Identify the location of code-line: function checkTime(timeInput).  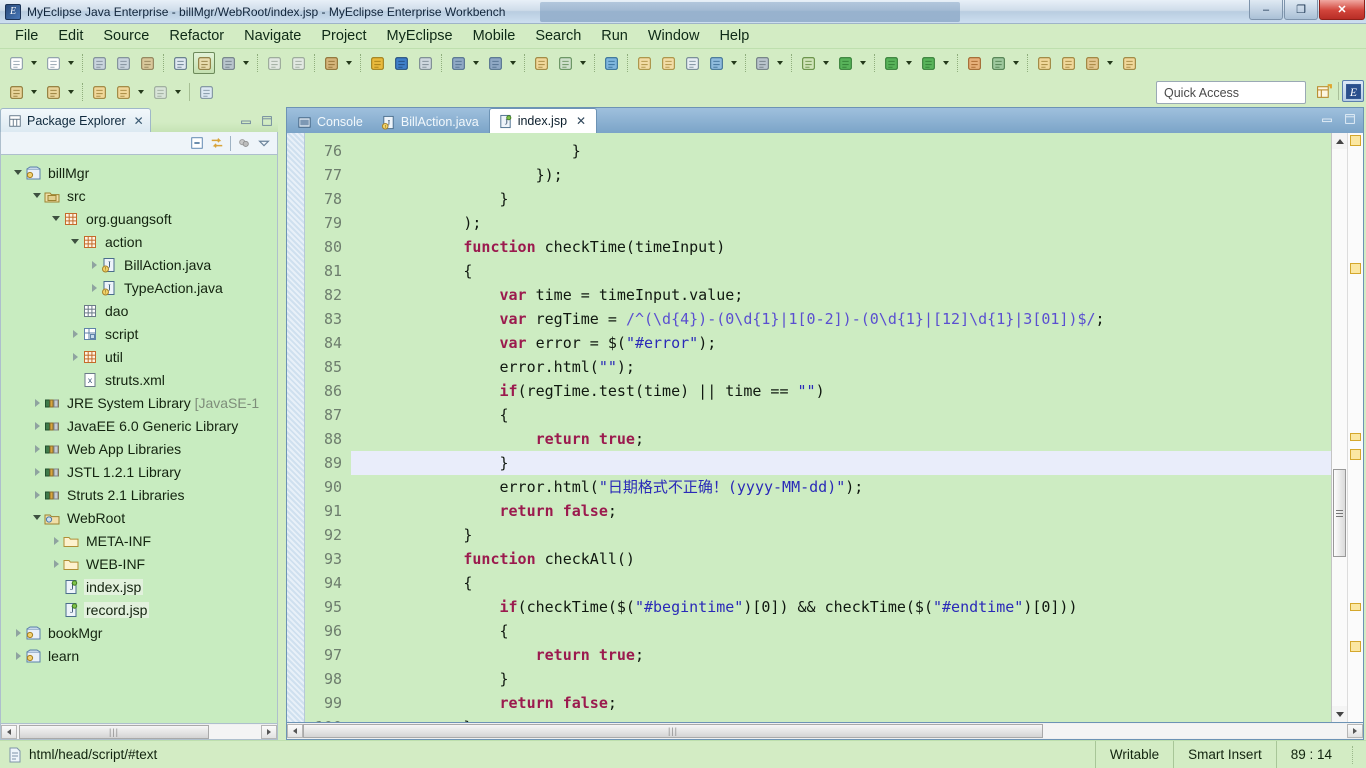
(841, 247).